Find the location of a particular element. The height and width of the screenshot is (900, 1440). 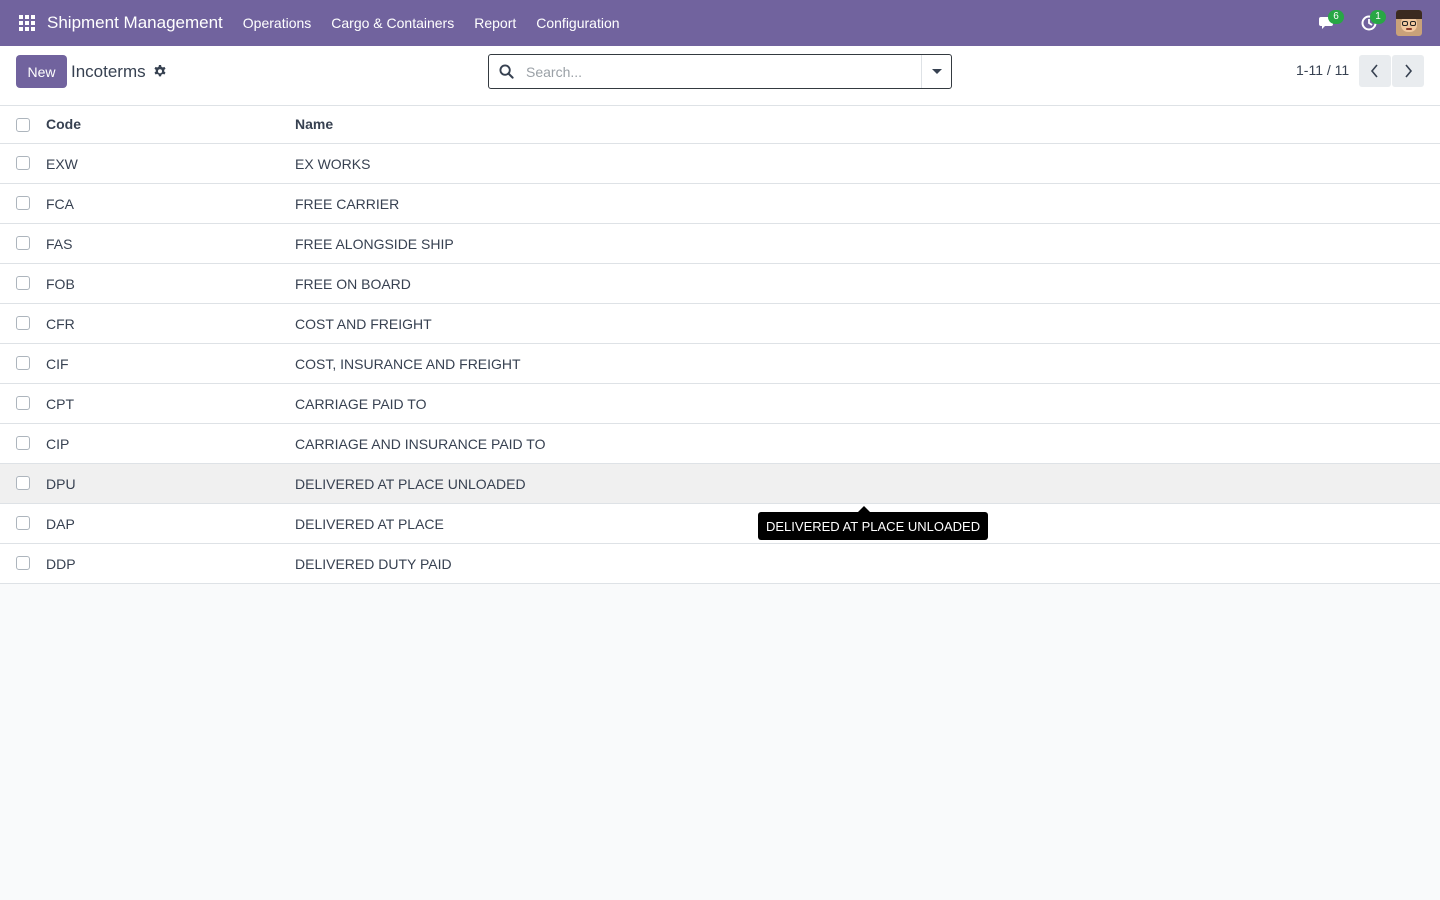

cell-name: COST AND FREIGHT is located at coordinates (363, 324).